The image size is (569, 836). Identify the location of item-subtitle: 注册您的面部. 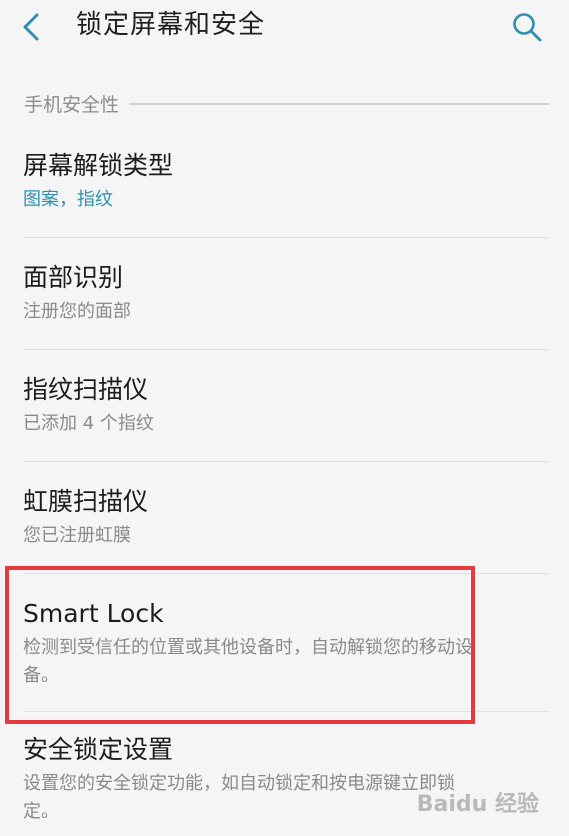
(77, 311).